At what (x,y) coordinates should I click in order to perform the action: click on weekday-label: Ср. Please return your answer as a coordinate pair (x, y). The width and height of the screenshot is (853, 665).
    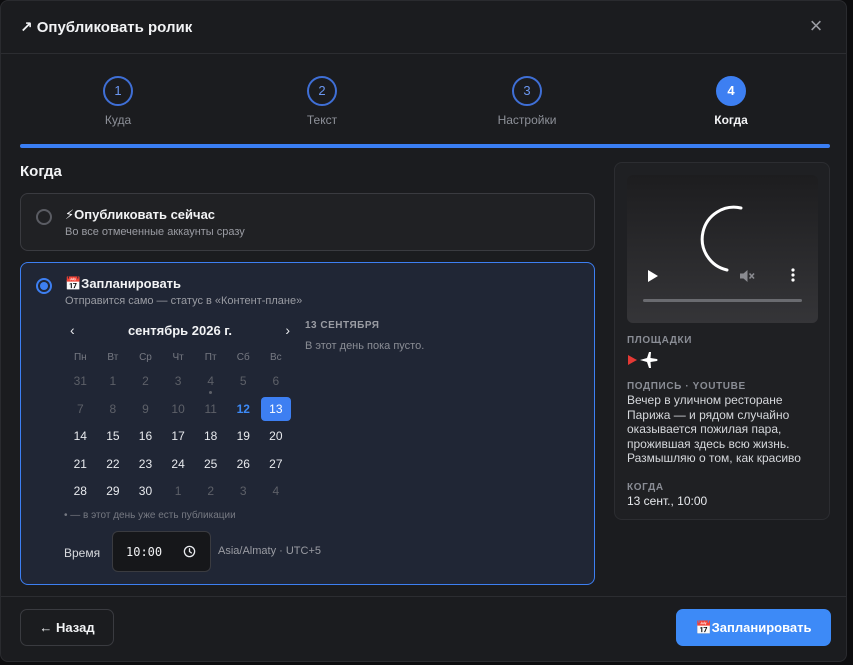
    Looking at the image, I should click on (145, 357).